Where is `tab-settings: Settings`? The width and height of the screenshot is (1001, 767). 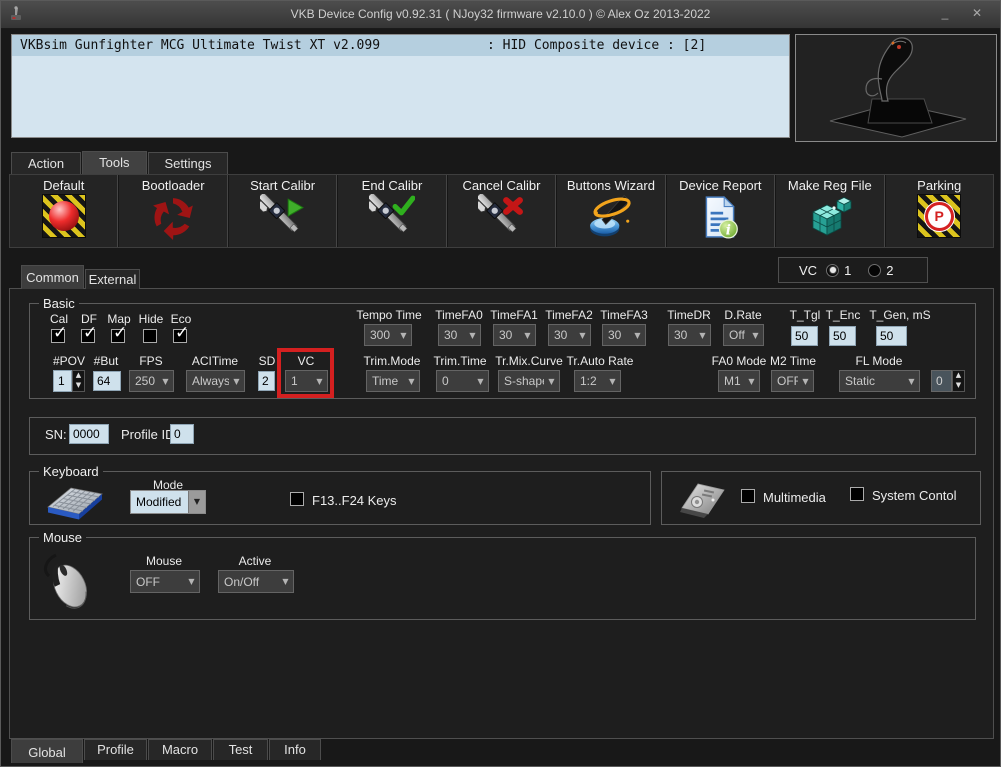
tab-settings: Settings is located at coordinates (188, 163).